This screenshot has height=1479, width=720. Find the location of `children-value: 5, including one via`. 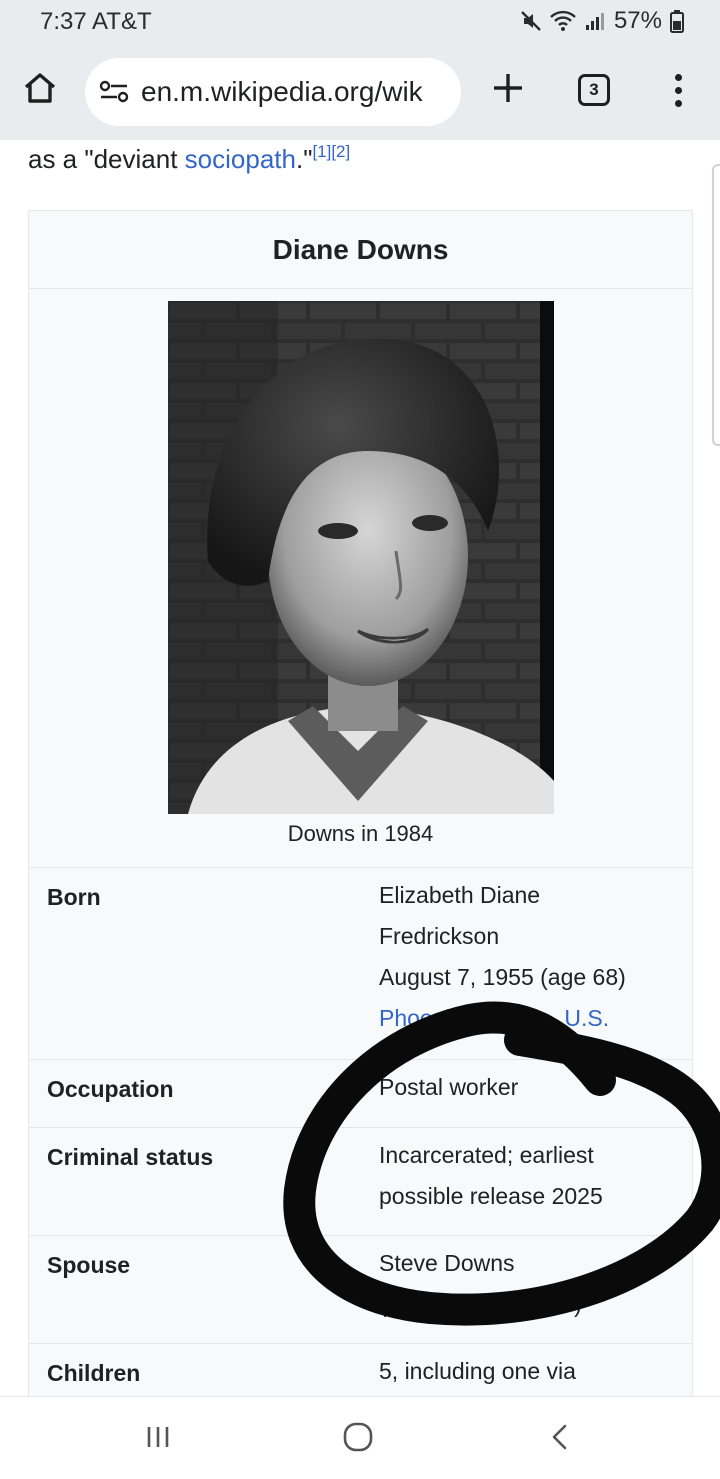

children-value: 5, including one via is located at coordinates (477, 1371).